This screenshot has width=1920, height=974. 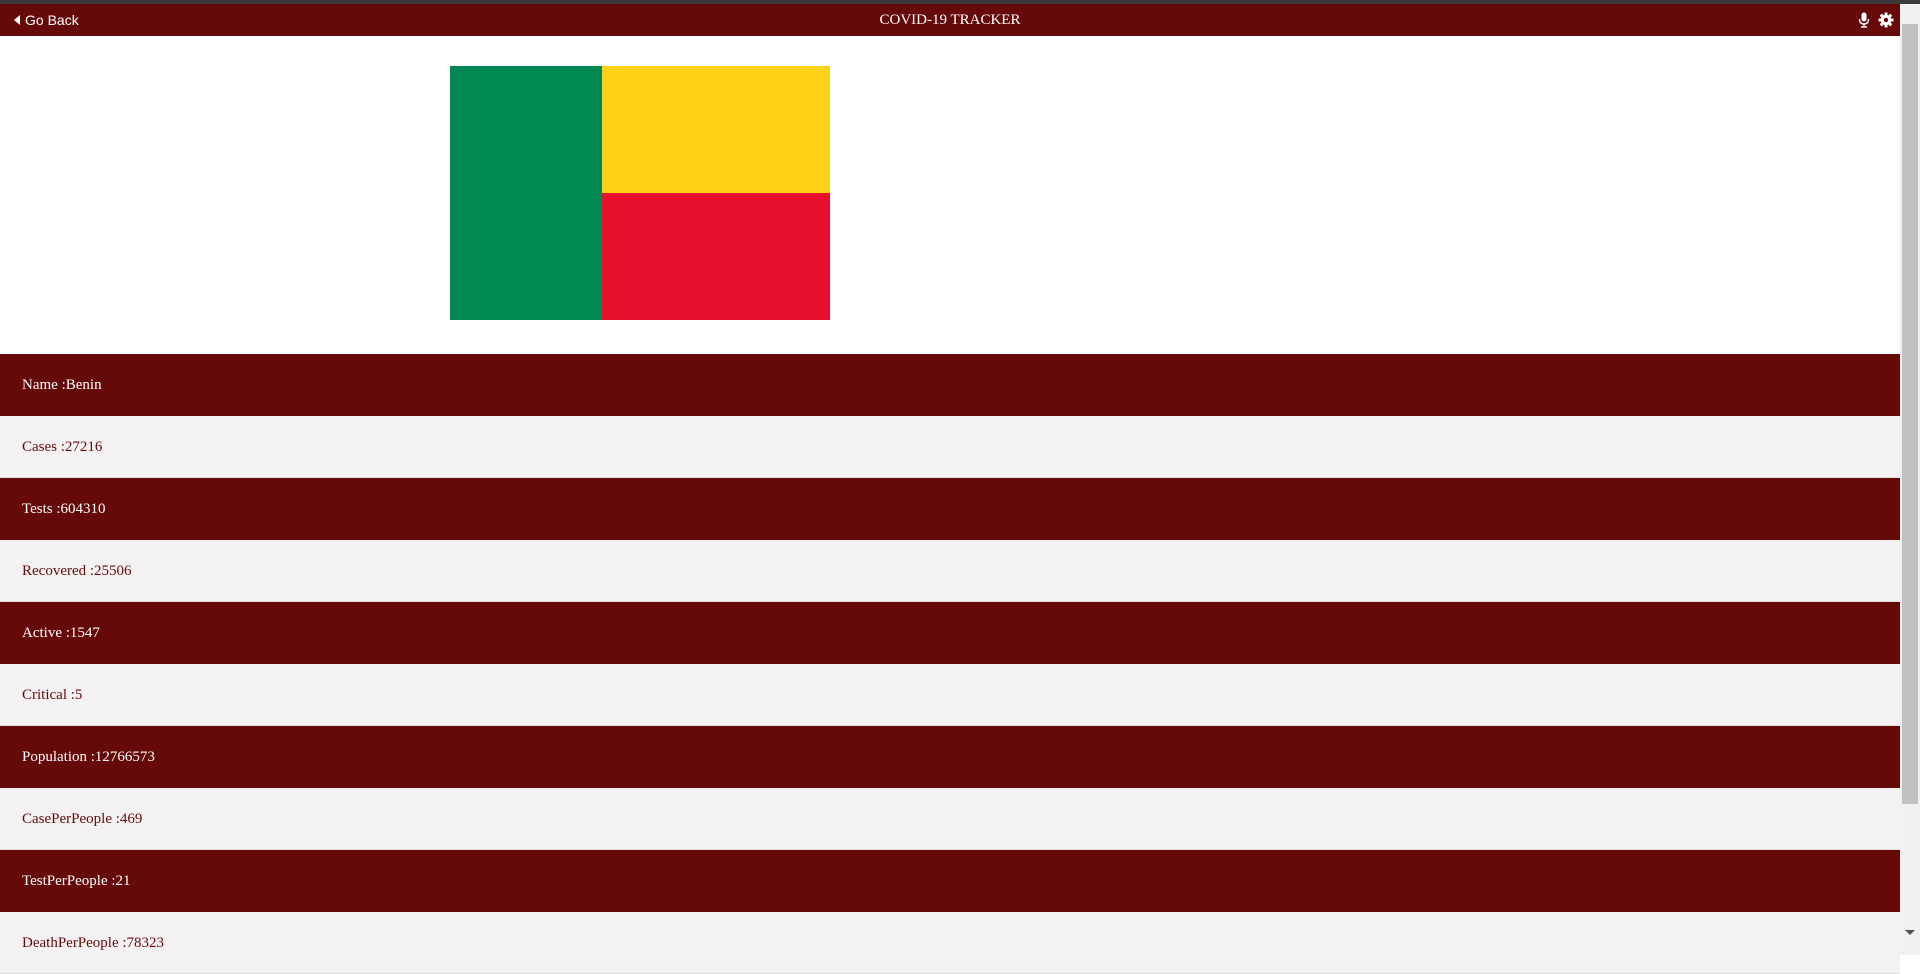 I want to click on stat-row-test-per-people: TestPerPeople :21, so click(x=950, y=881).